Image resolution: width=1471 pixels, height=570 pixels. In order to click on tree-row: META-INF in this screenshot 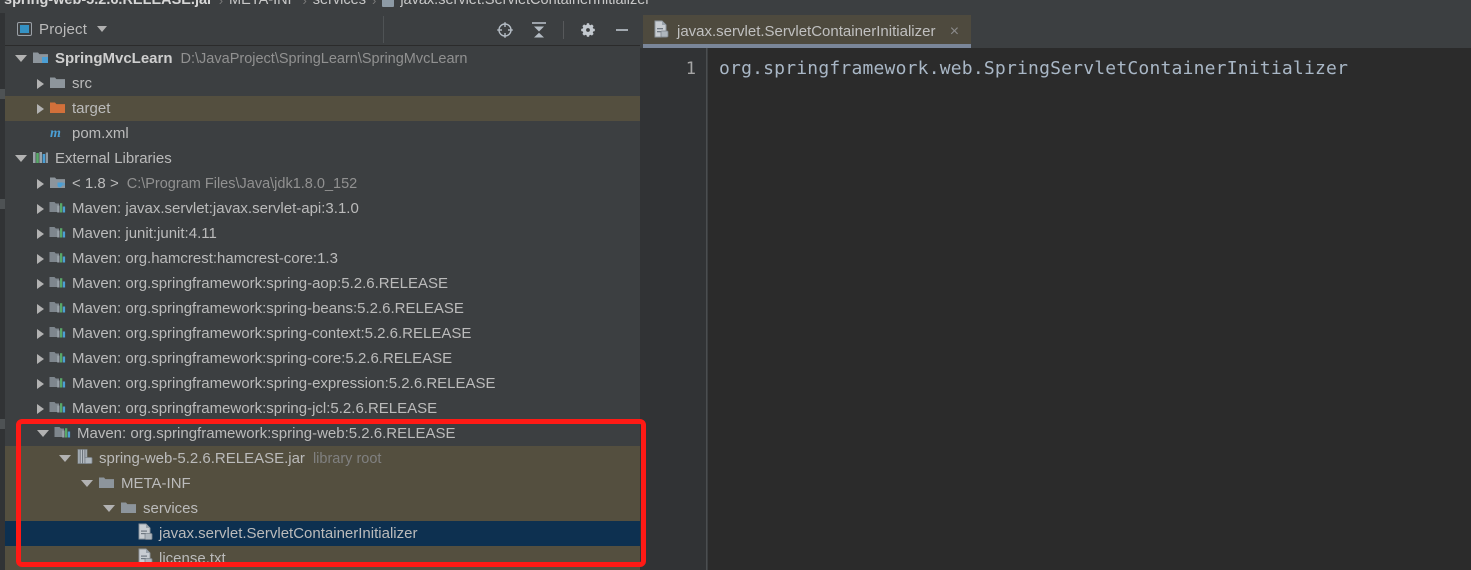, I will do `click(322, 483)`.